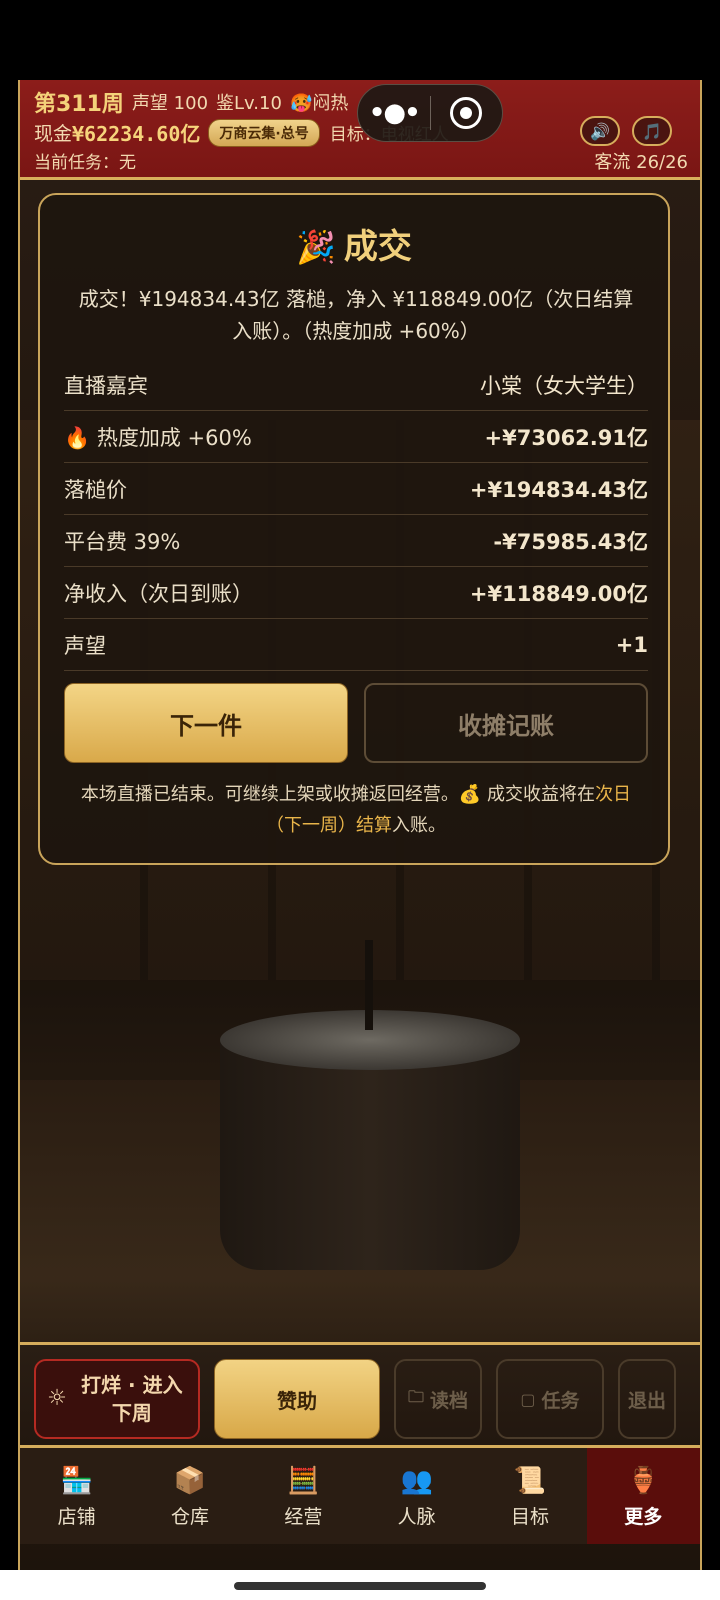 Image resolution: width=720 pixels, height=1600 pixels. I want to click on tab-warehouse: 📦 仓库, so click(189, 1496).